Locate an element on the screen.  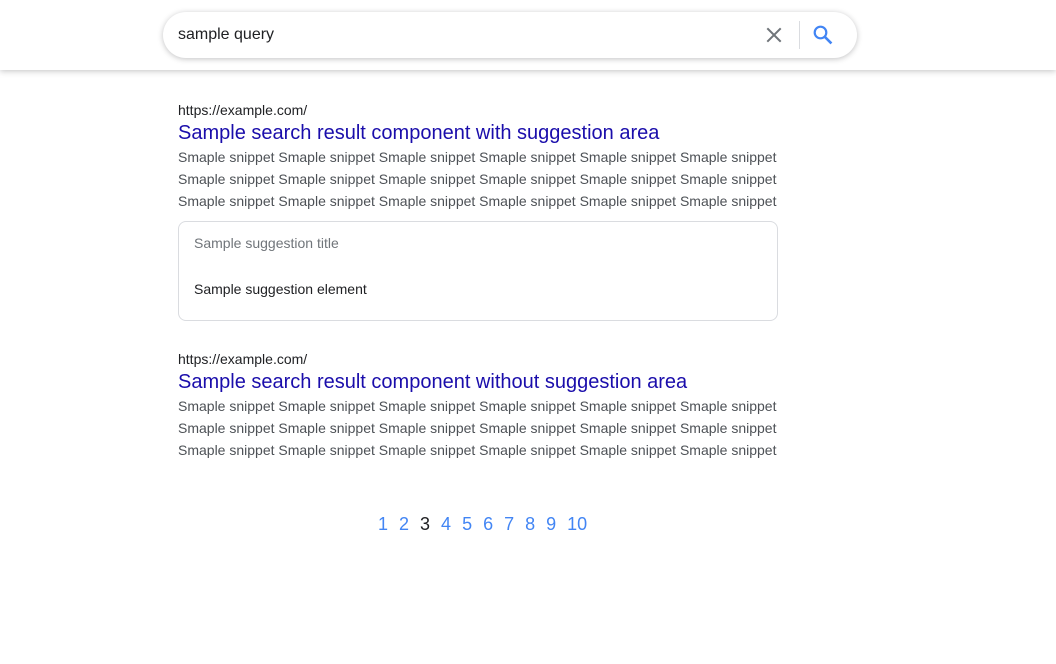
page-link-5: 5 is located at coordinates (467, 524).